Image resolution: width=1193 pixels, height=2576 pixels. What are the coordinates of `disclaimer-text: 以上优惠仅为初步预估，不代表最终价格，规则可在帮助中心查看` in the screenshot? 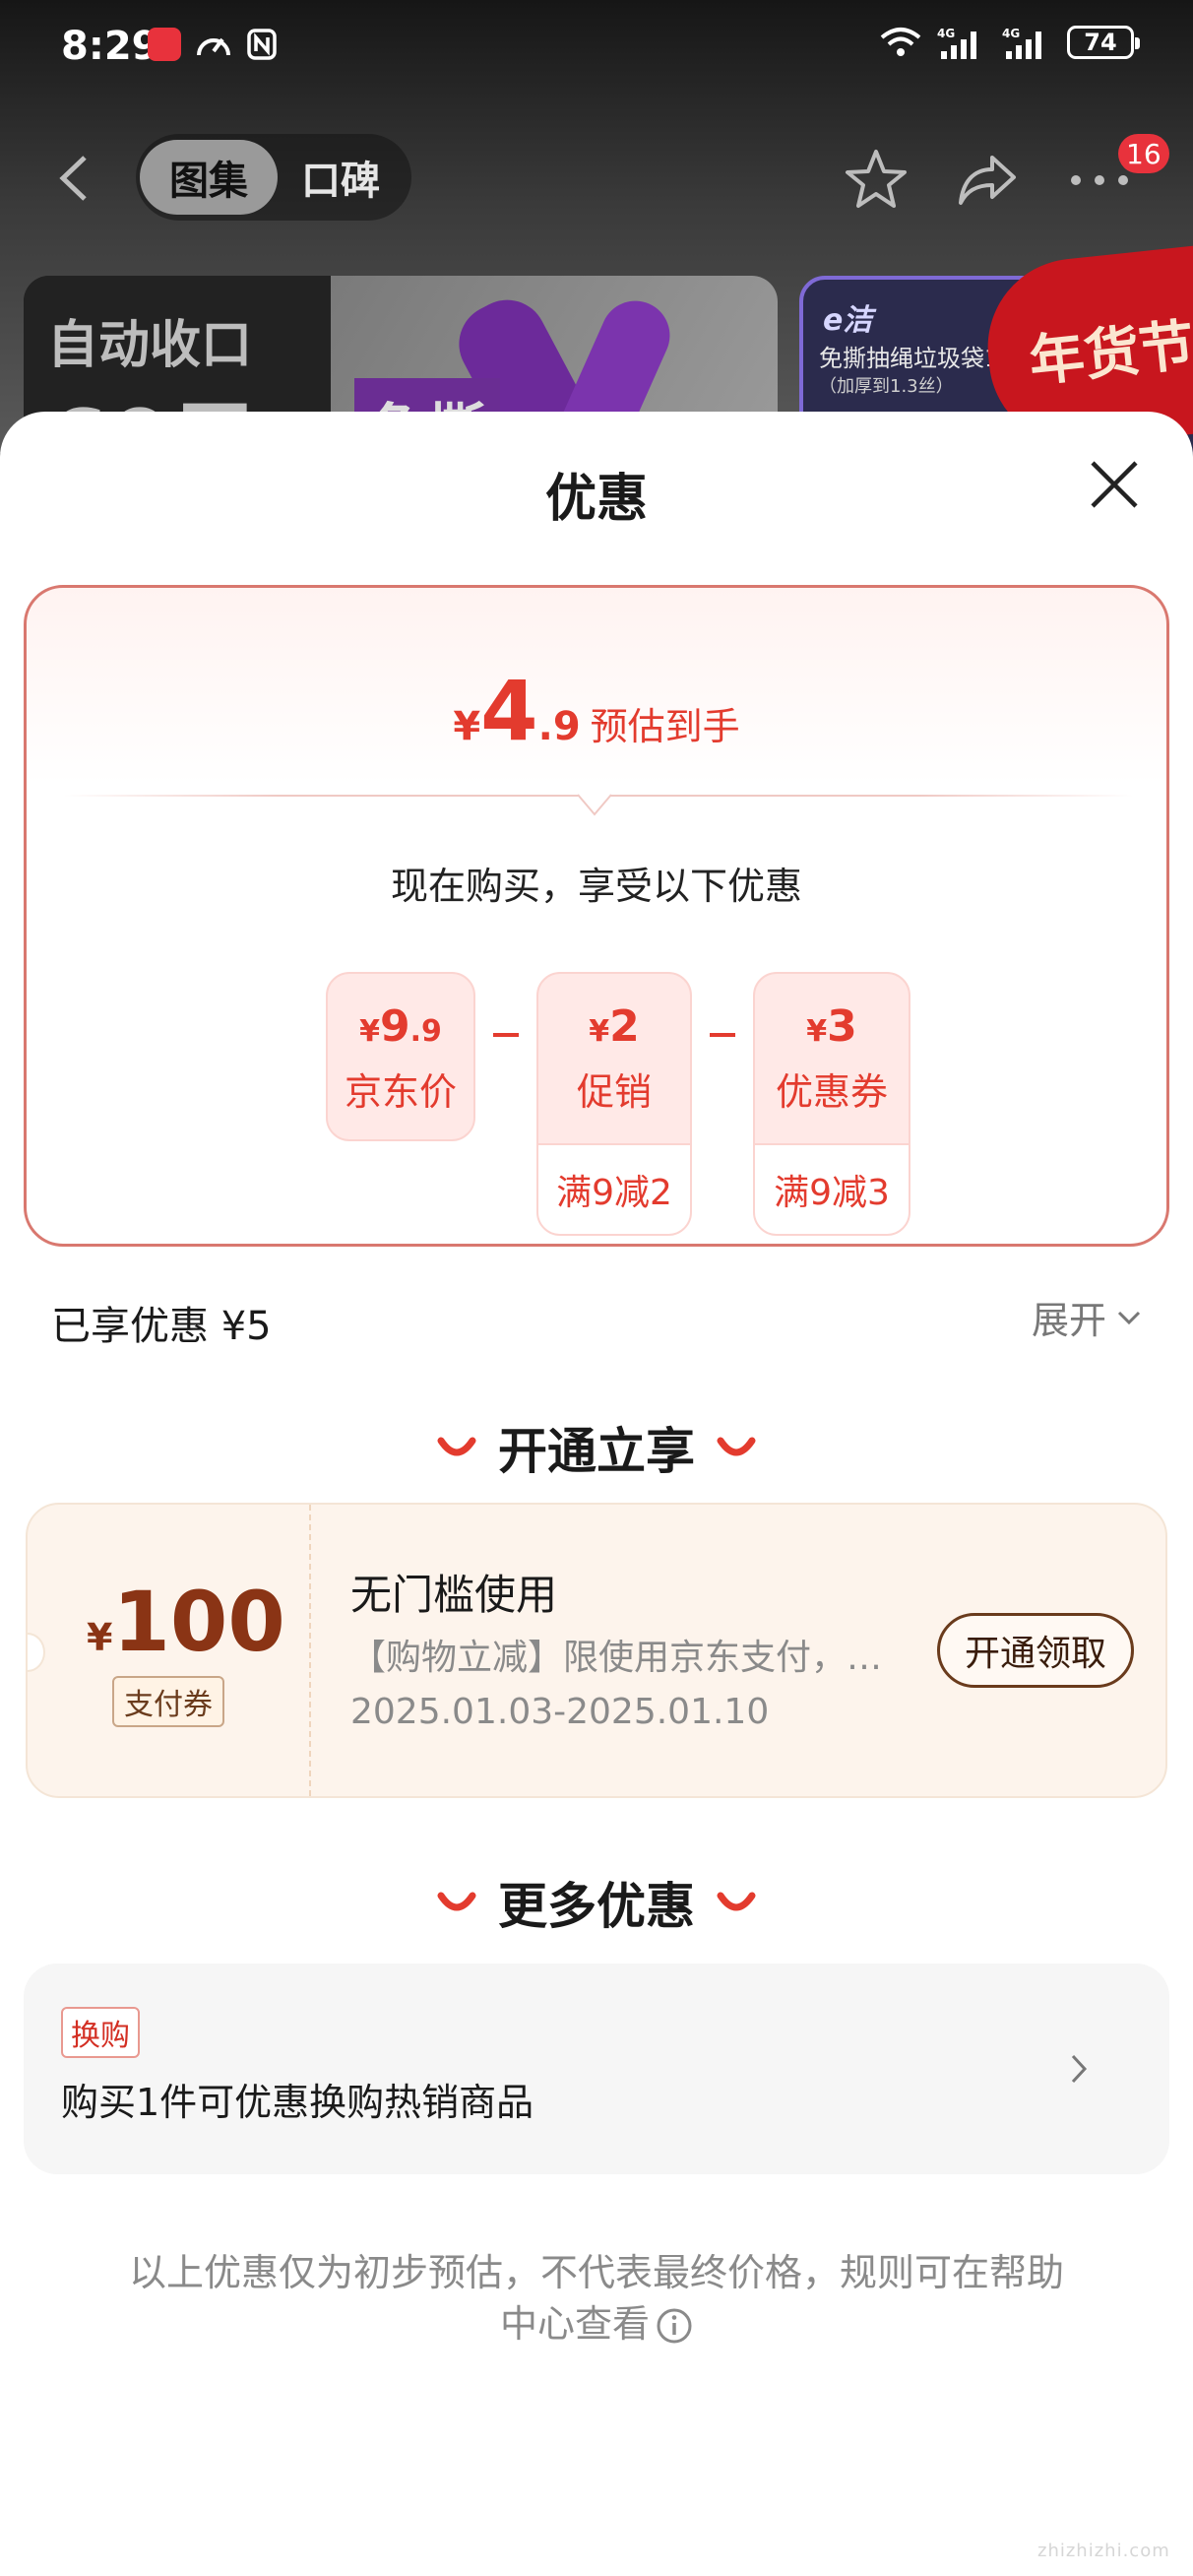 It's located at (596, 2298).